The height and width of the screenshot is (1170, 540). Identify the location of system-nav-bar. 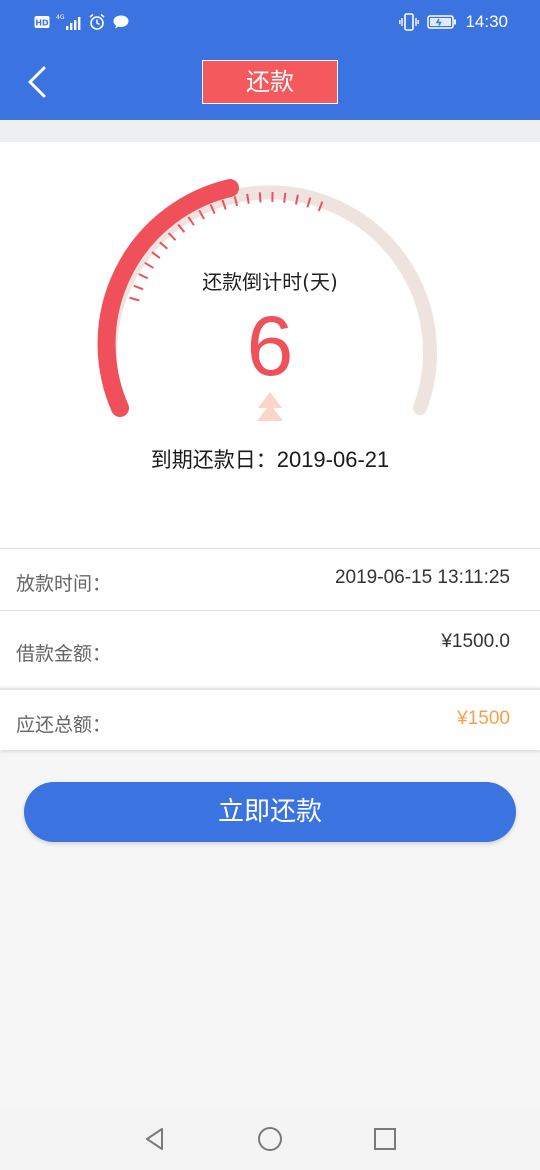
(270, 1139).